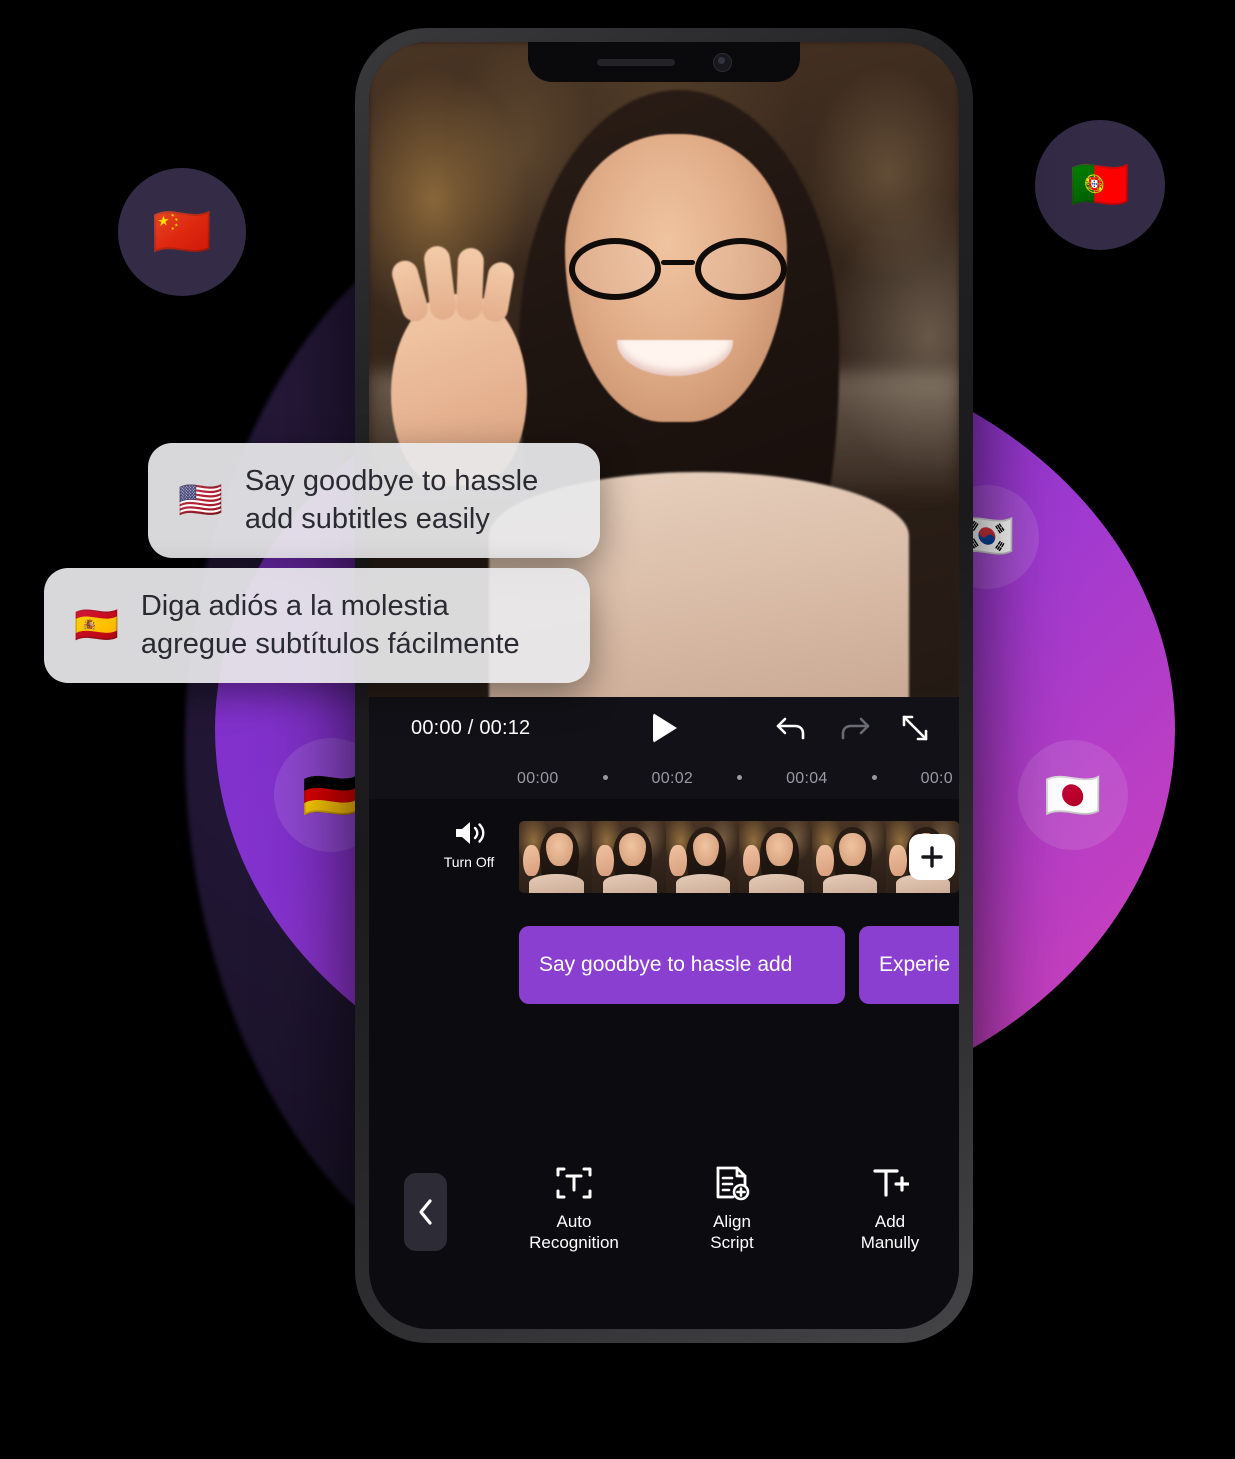  I want to click on tool-auto-recognition: Auto Recognition, so click(574, 1208).